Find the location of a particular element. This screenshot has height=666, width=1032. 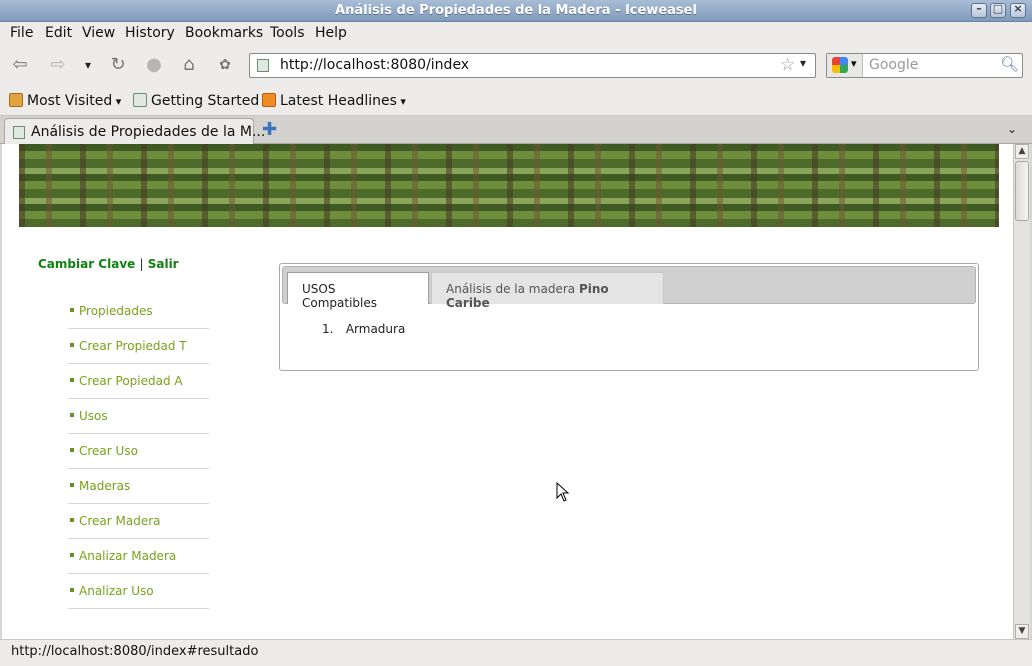

sidebar-item-analizar-uso: Analizar Uso is located at coordinates (138, 591).